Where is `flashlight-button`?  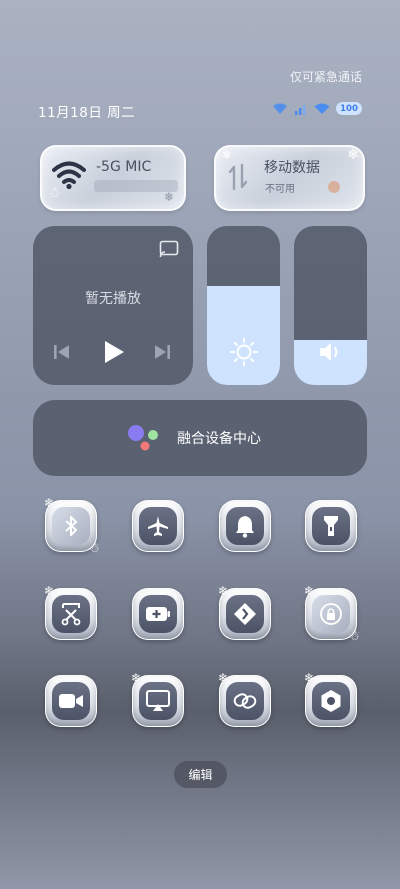
flashlight-button is located at coordinates (331, 526).